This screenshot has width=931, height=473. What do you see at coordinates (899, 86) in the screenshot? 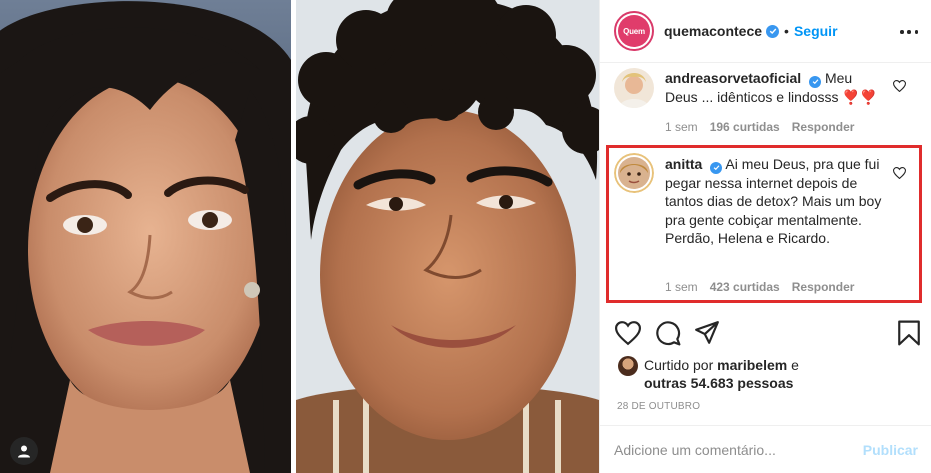
I see `comment-heart-icon` at bounding box center [899, 86].